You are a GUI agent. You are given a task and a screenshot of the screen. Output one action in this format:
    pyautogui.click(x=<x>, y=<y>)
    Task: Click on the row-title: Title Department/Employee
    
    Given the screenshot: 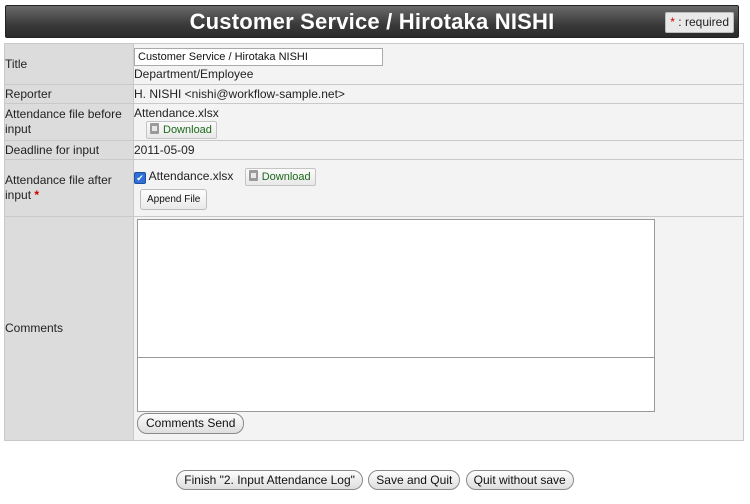 What is the action you would take?
    pyautogui.click(x=374, y=64)
    